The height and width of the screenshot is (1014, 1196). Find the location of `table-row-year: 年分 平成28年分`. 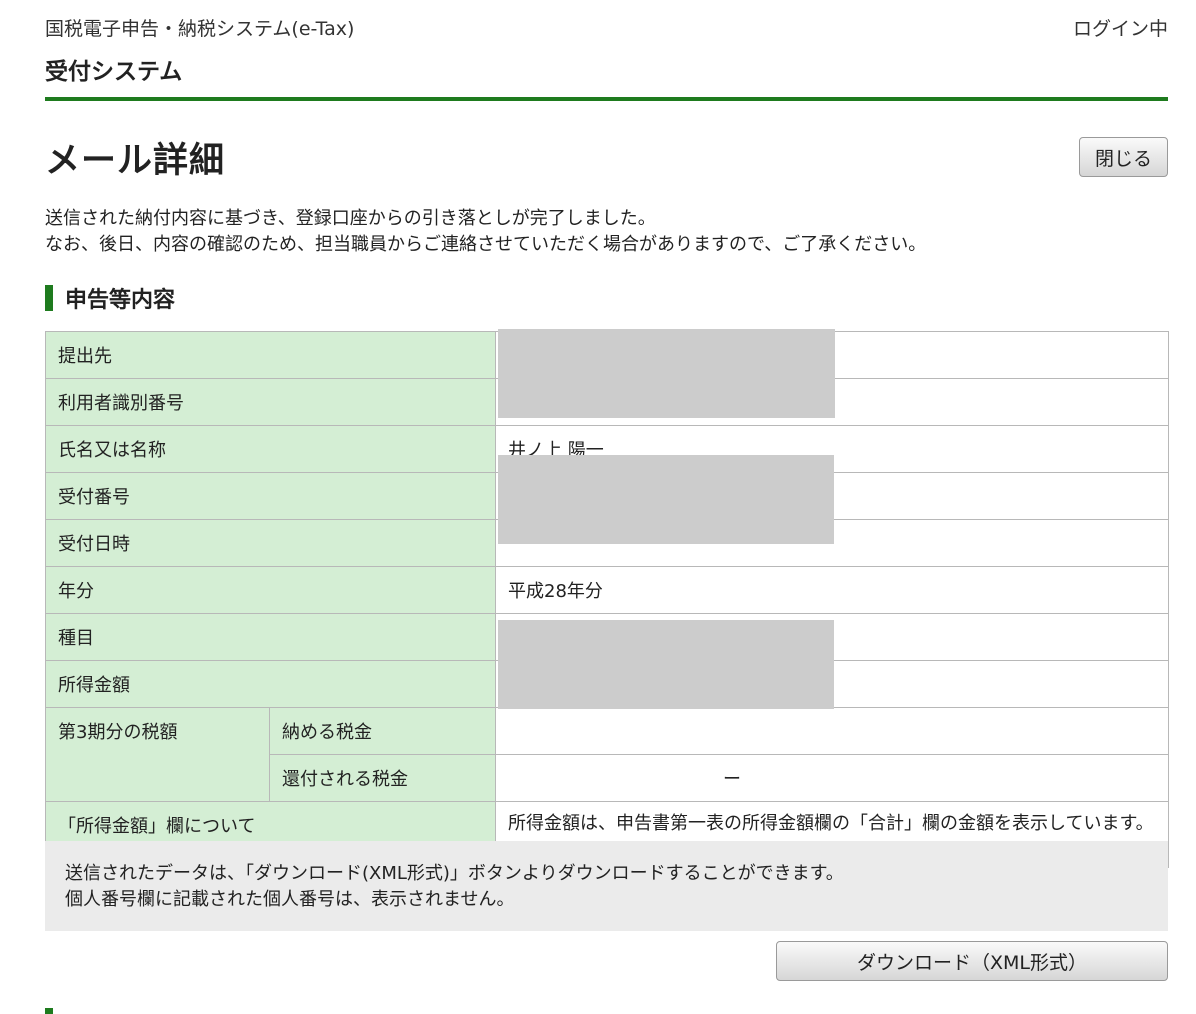

table-row-year: 年分 平成28年分 is located at coordinates (607, 590).